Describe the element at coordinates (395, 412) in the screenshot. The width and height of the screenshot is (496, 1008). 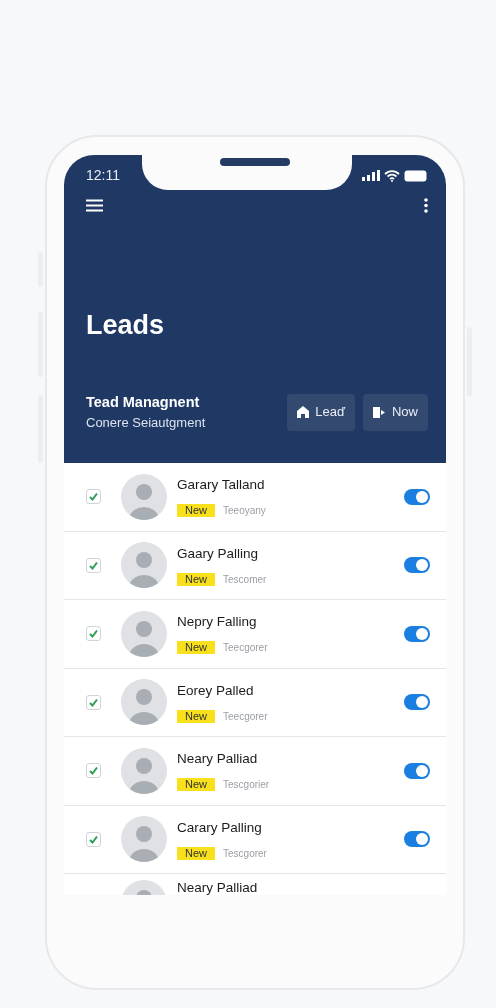
I see `header-button: Now` at that location.